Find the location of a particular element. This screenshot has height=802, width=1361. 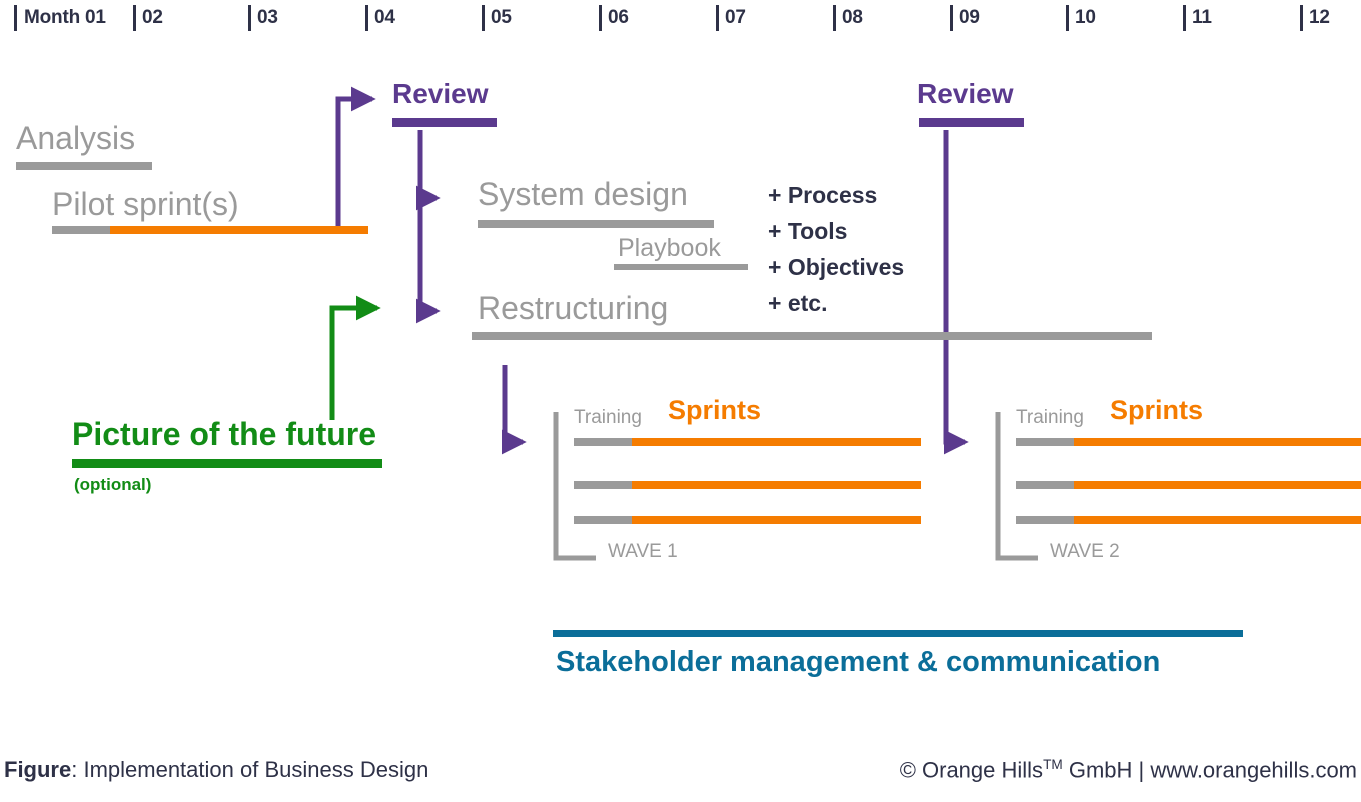

timeline-tick-label: 06 is located at coordinates (618, 17).